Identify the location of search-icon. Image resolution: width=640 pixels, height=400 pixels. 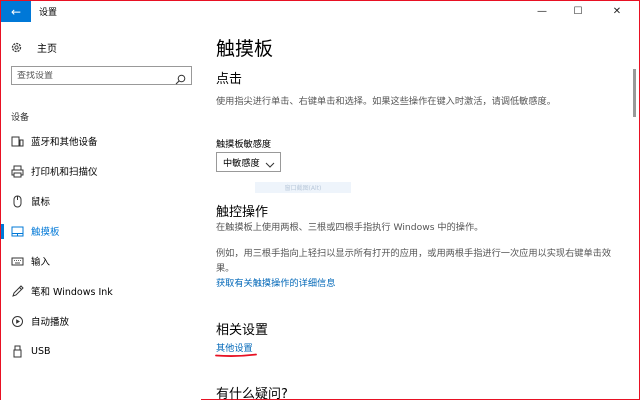
(180, 77).